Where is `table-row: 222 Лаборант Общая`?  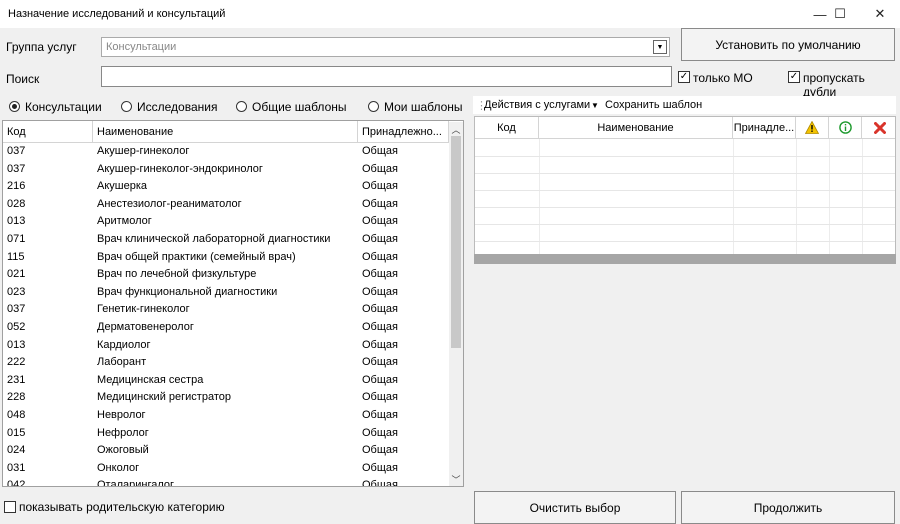
table-row: 222 Лаборант Общая is located at coordinates (225, 363).